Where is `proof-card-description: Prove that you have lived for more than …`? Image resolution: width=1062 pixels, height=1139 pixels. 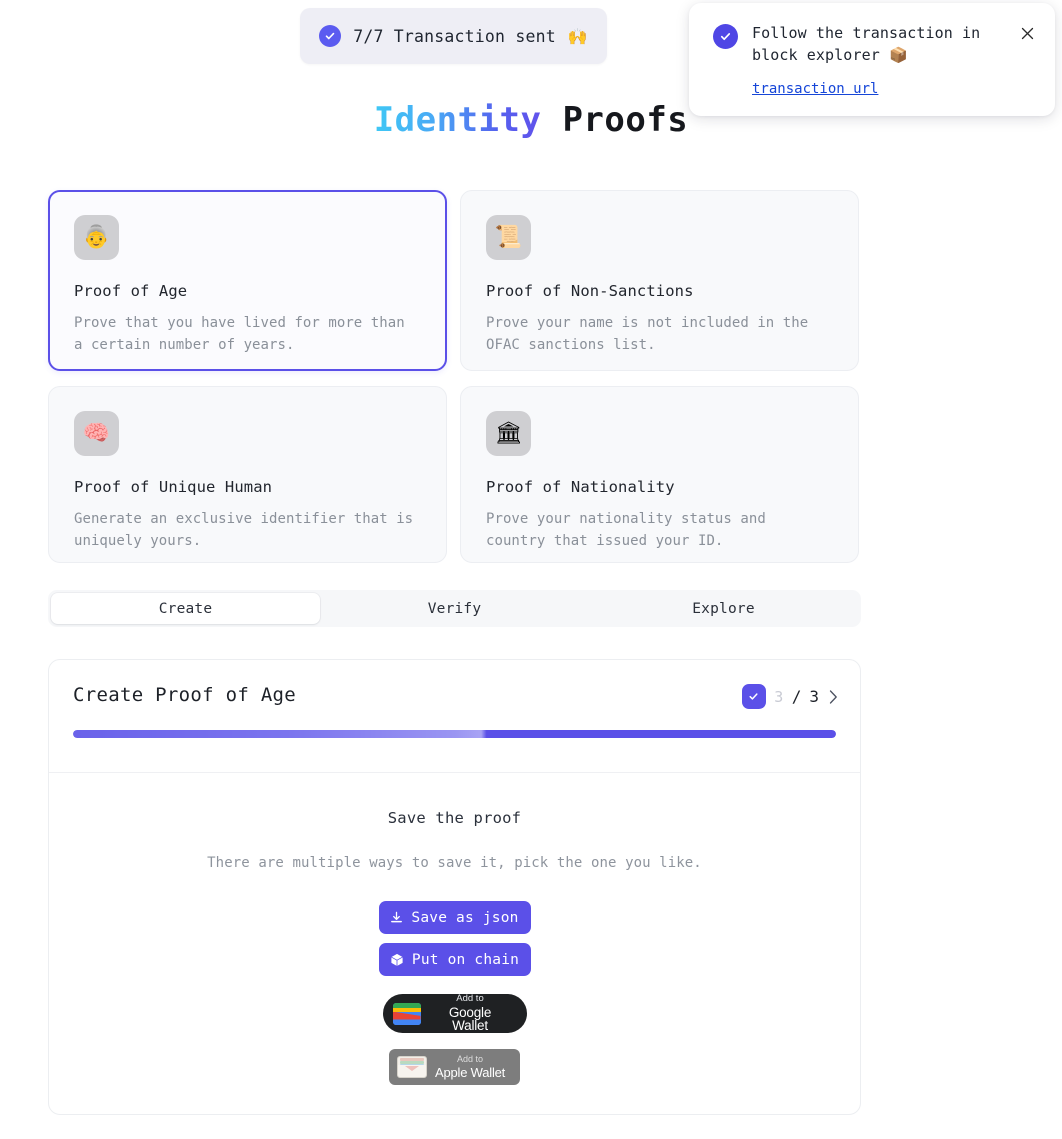 proof-card-description: Prove that you have lived for more than … is located at coordinates (239, 334).